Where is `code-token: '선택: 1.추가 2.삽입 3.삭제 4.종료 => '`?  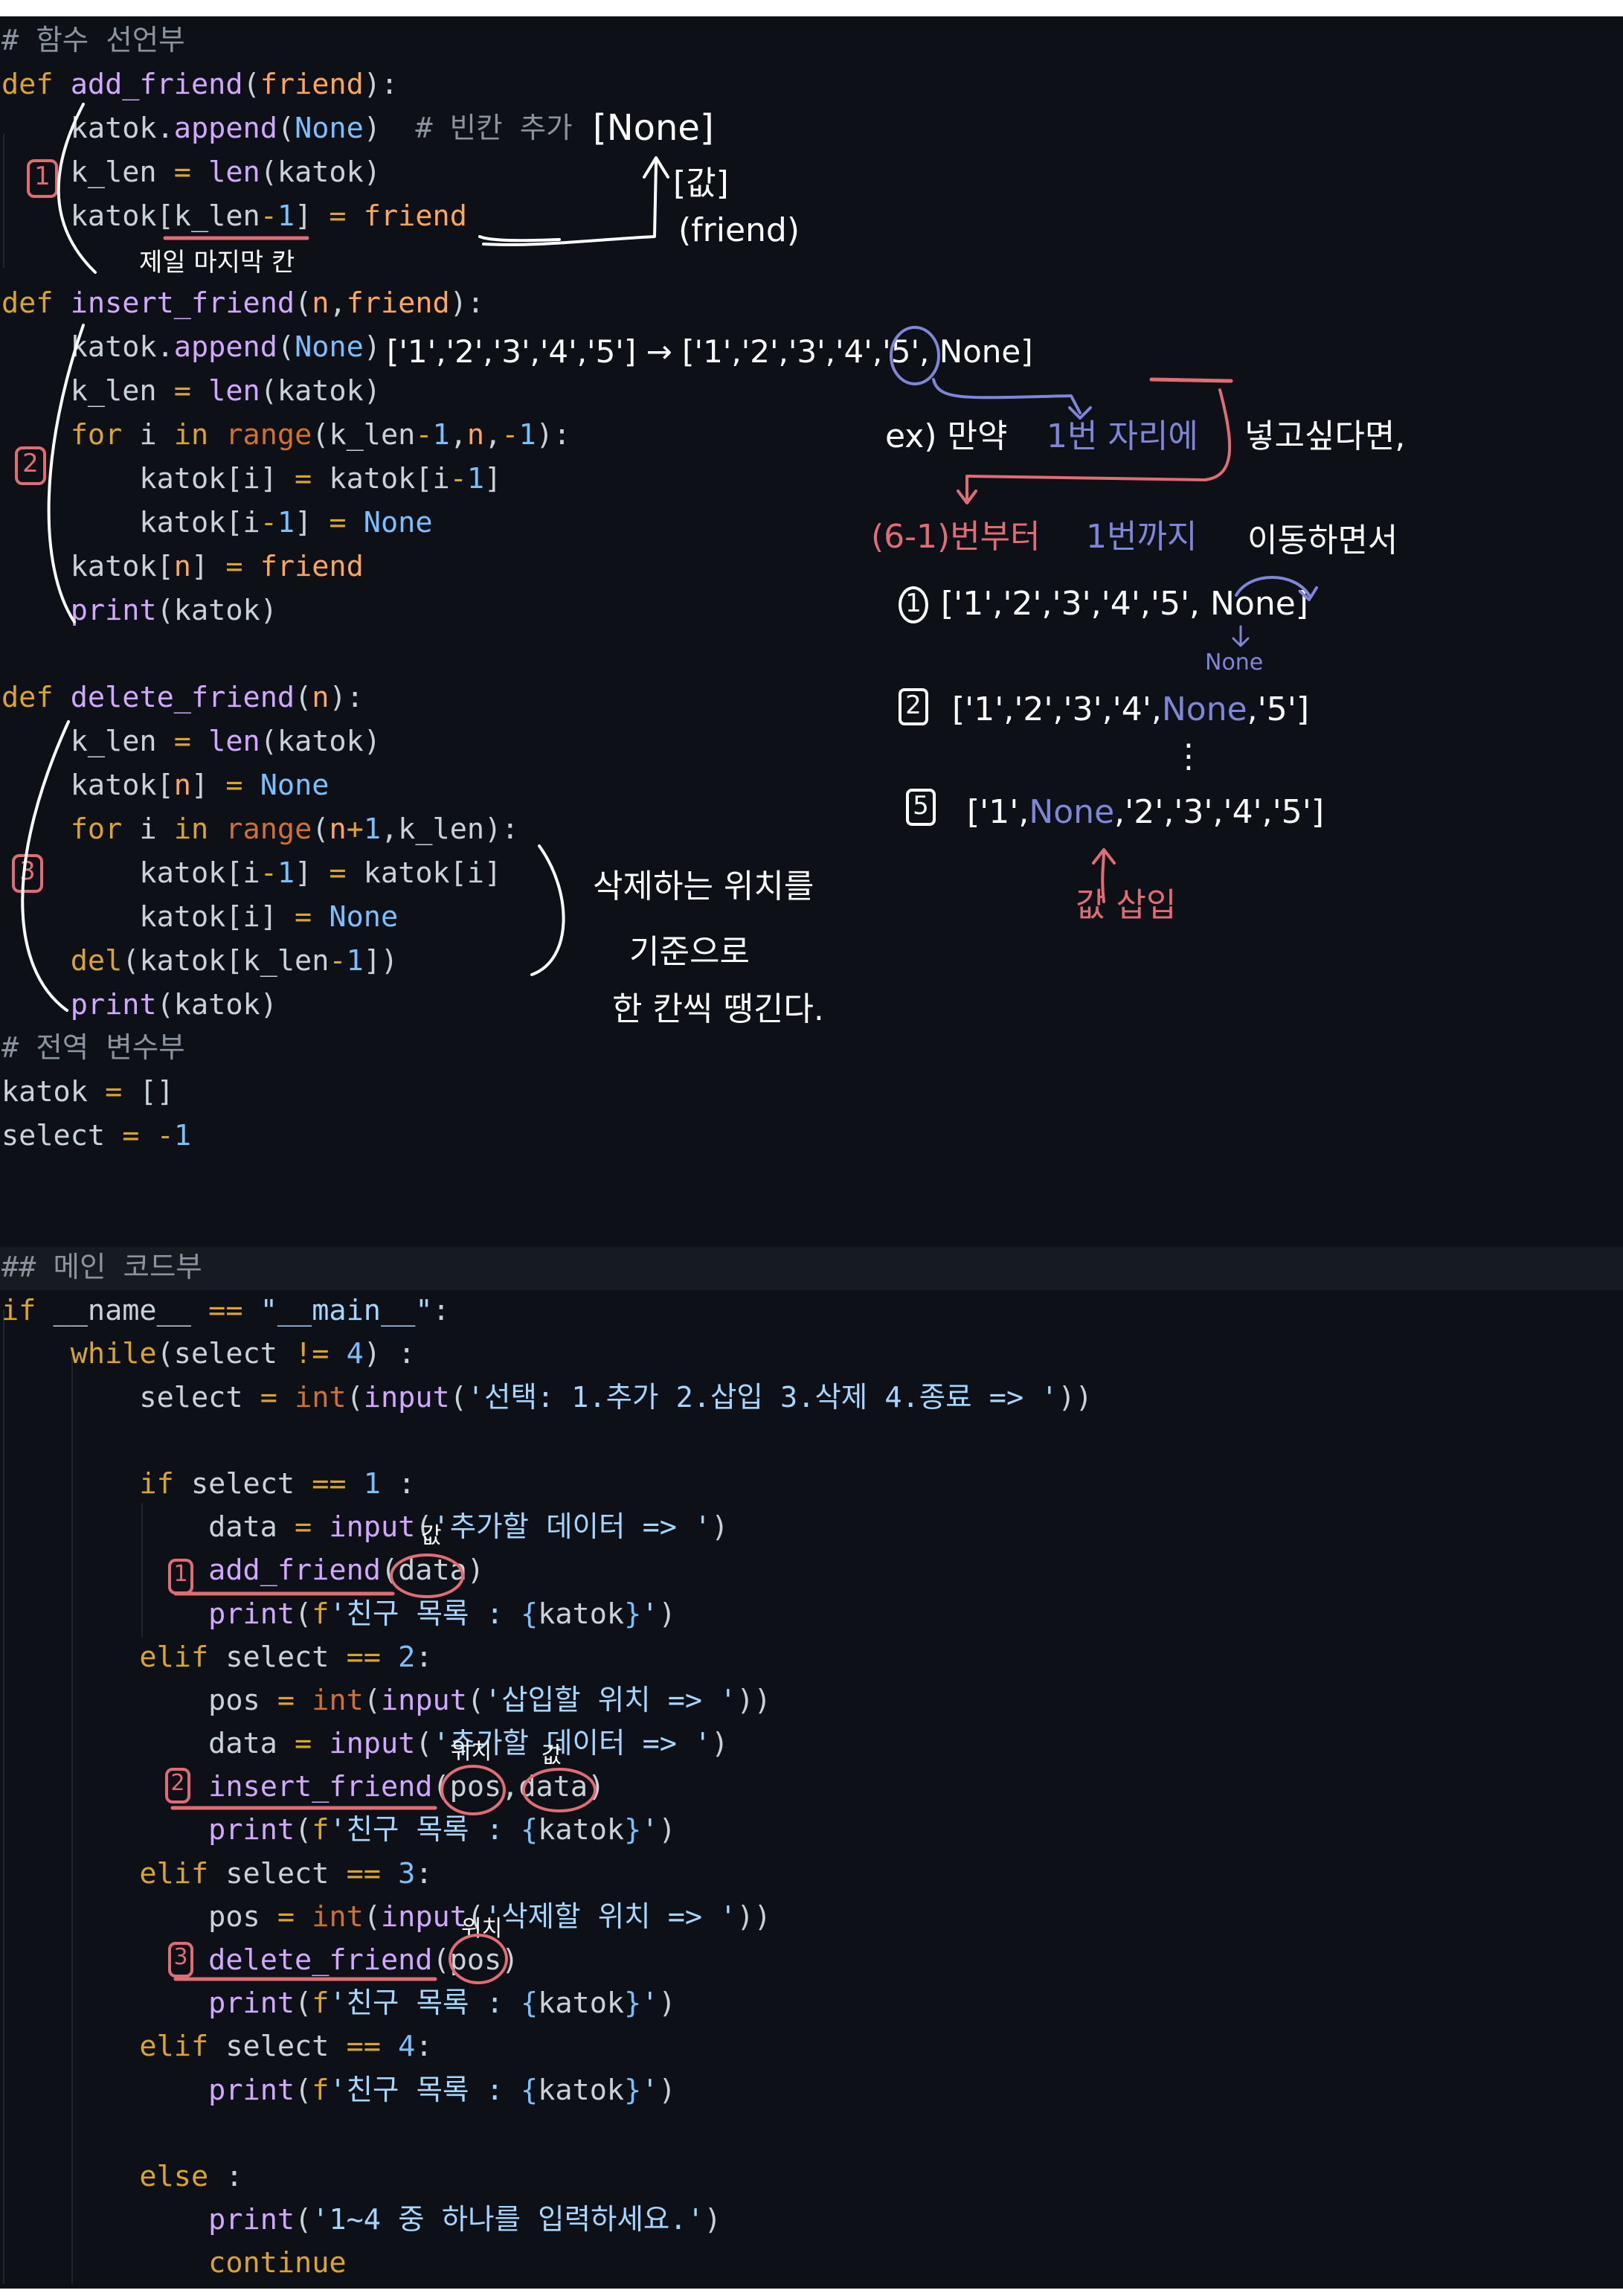
code-token: '선택: 1.추가 2.삽입 3.삭제 4.종료 => ' is located at coordinates (762, 1397).